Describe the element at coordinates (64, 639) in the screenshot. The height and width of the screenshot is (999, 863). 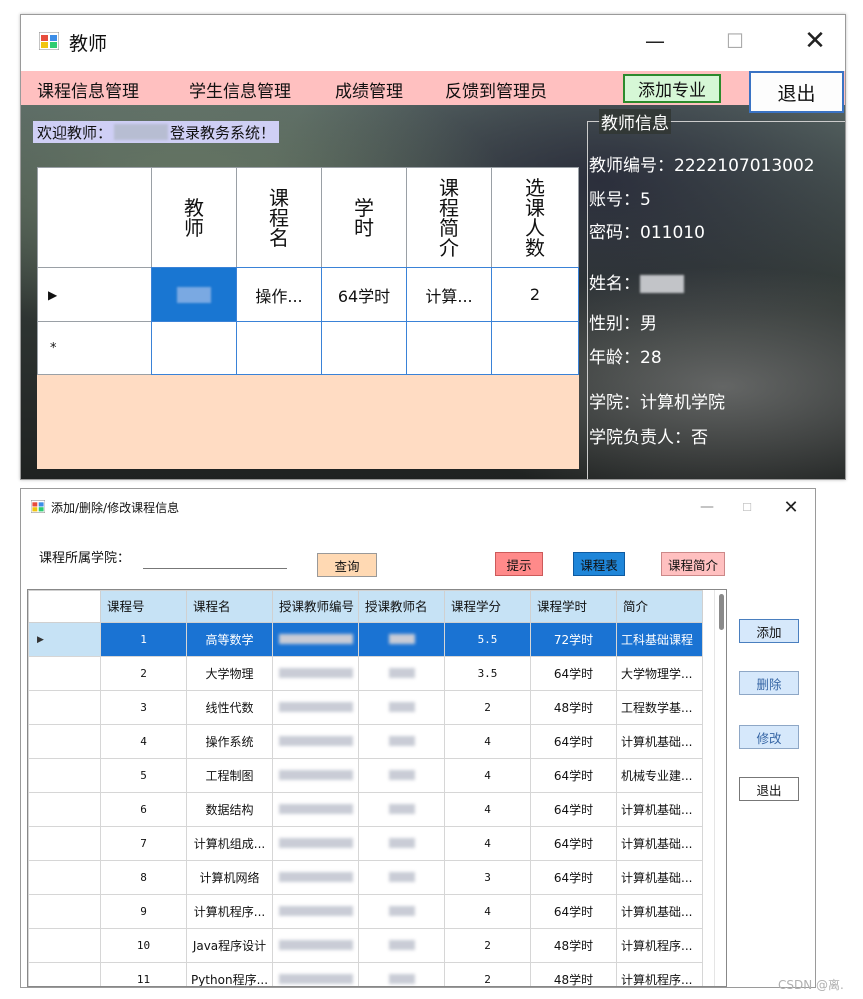
I see `row-header: ▶` at that location.